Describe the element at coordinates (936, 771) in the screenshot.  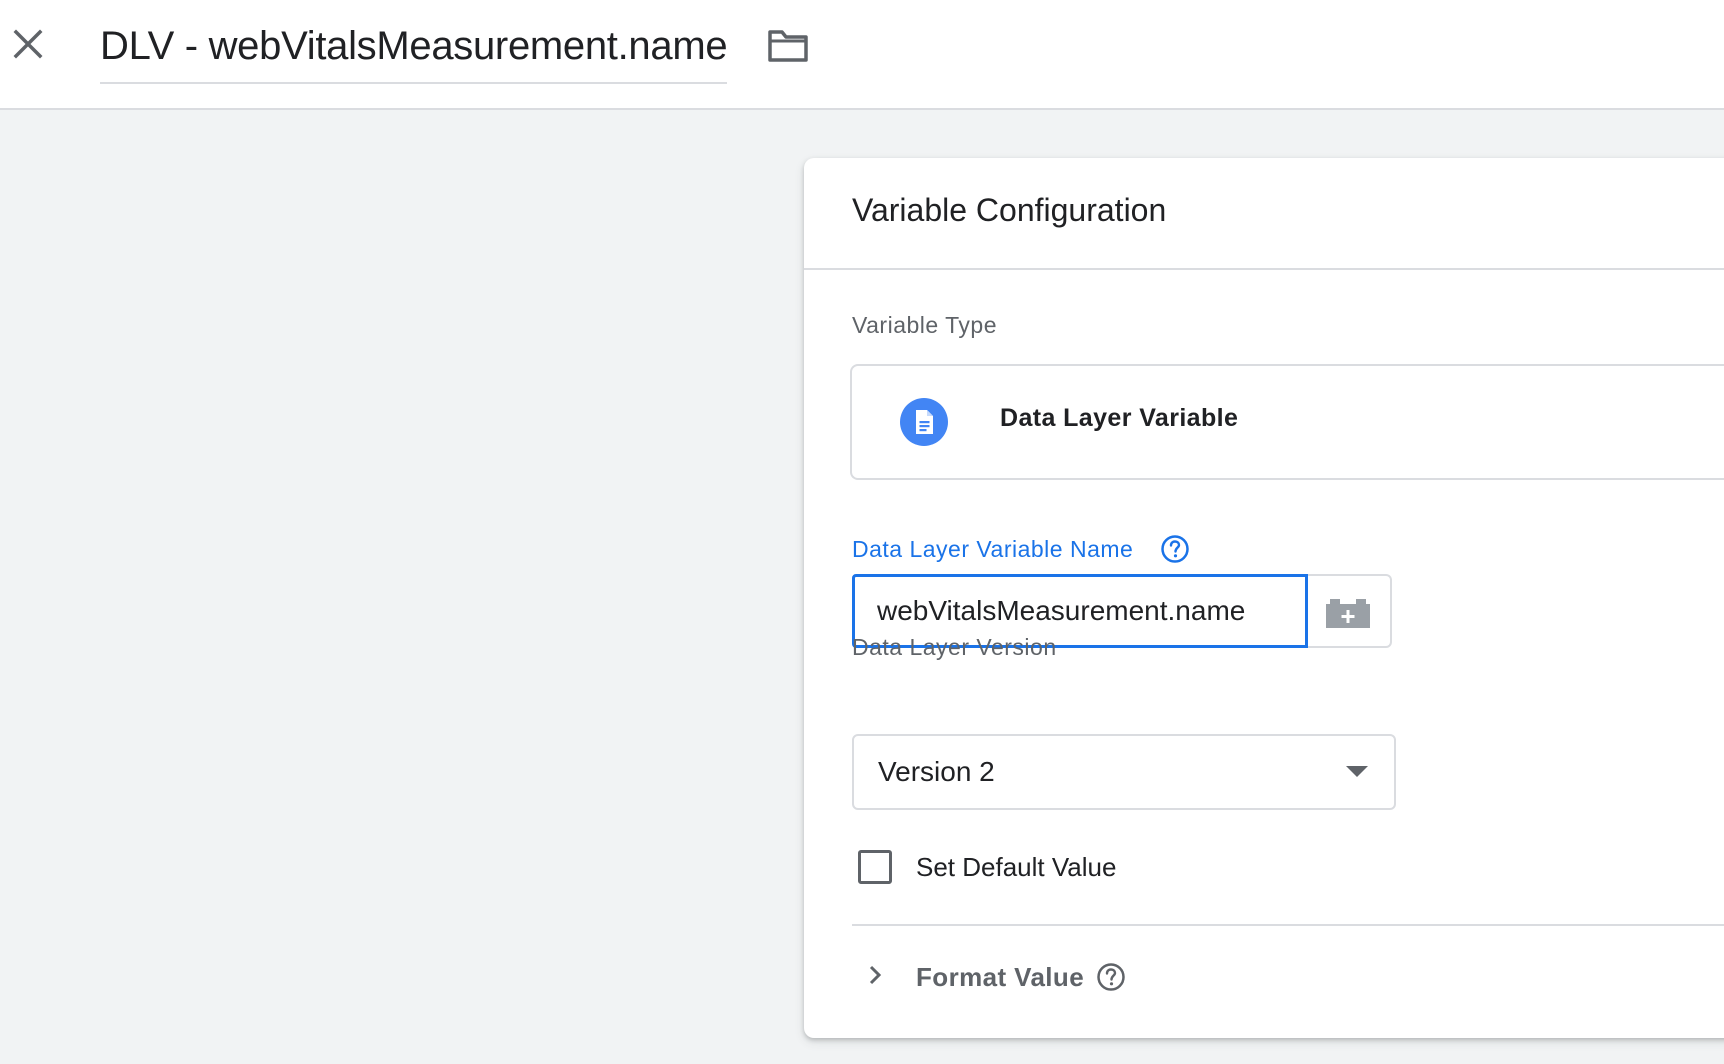
I see `dlv-version-value: Version 2` at that location.